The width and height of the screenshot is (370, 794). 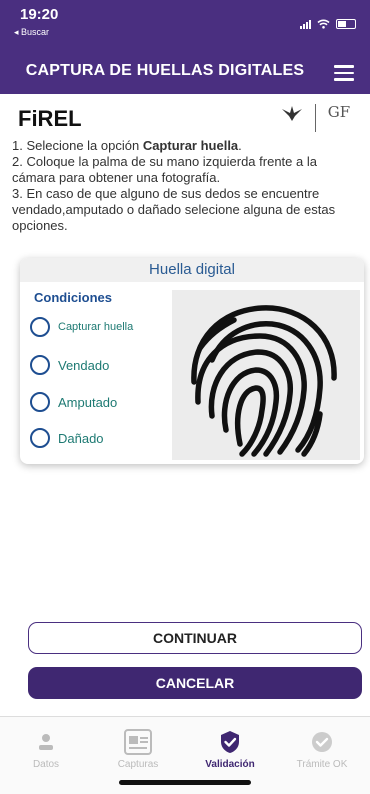 I want to click on radio-danado, so click(x=40, y=438).